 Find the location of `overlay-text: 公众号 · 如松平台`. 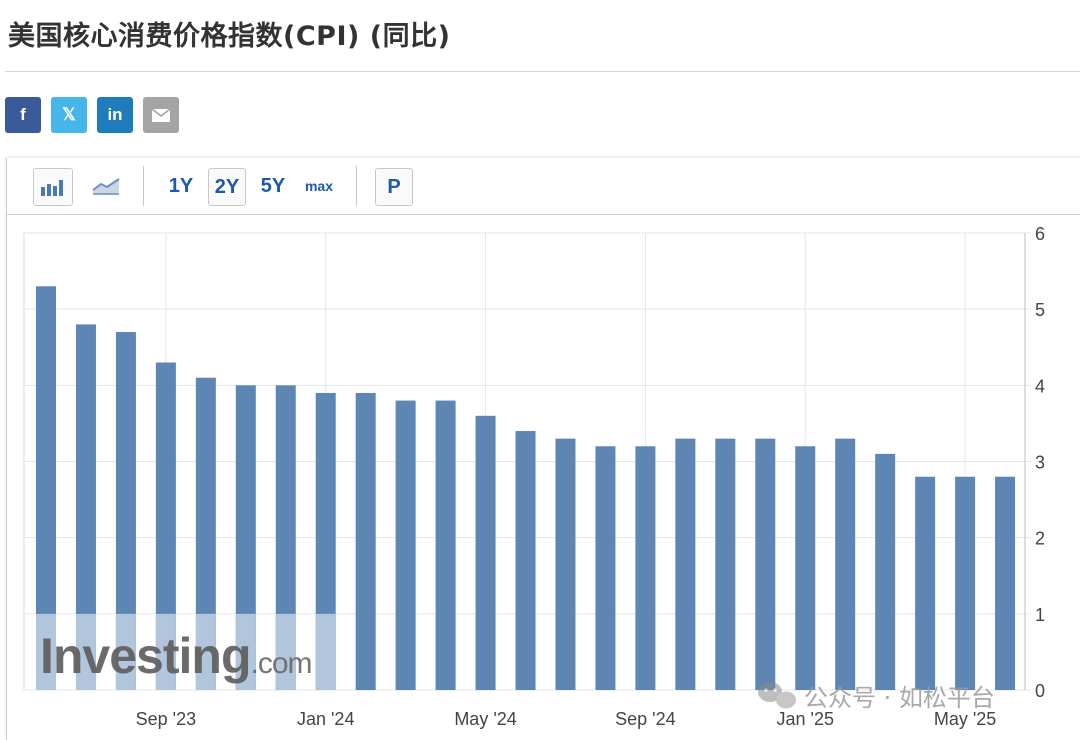

overlay-text: 公众号 · 如松平台 is located at coordinates (899, 698).